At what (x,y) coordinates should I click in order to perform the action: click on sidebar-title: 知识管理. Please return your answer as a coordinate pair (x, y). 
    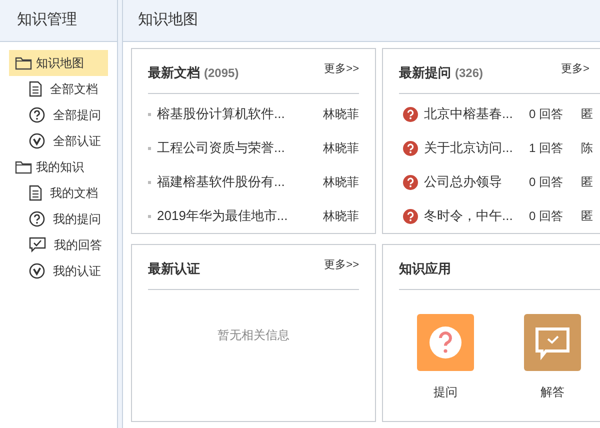
    Looking at the image, I should click on (47, 20).